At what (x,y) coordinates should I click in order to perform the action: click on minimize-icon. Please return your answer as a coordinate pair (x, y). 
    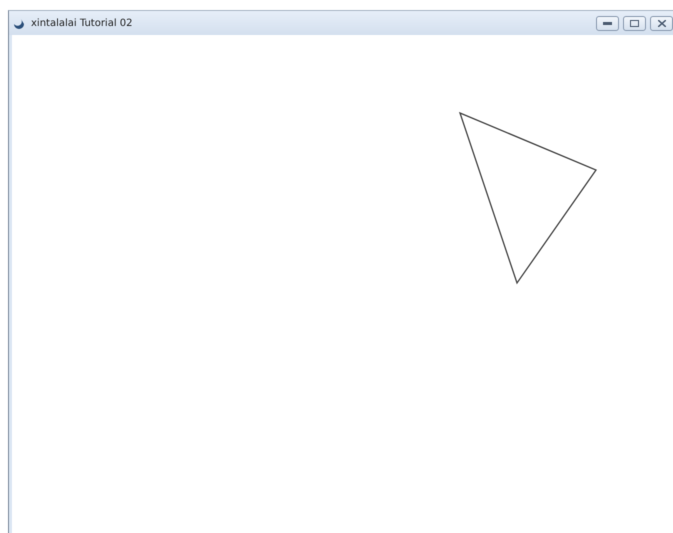
    Looking at the image, I should click on (607, 23).